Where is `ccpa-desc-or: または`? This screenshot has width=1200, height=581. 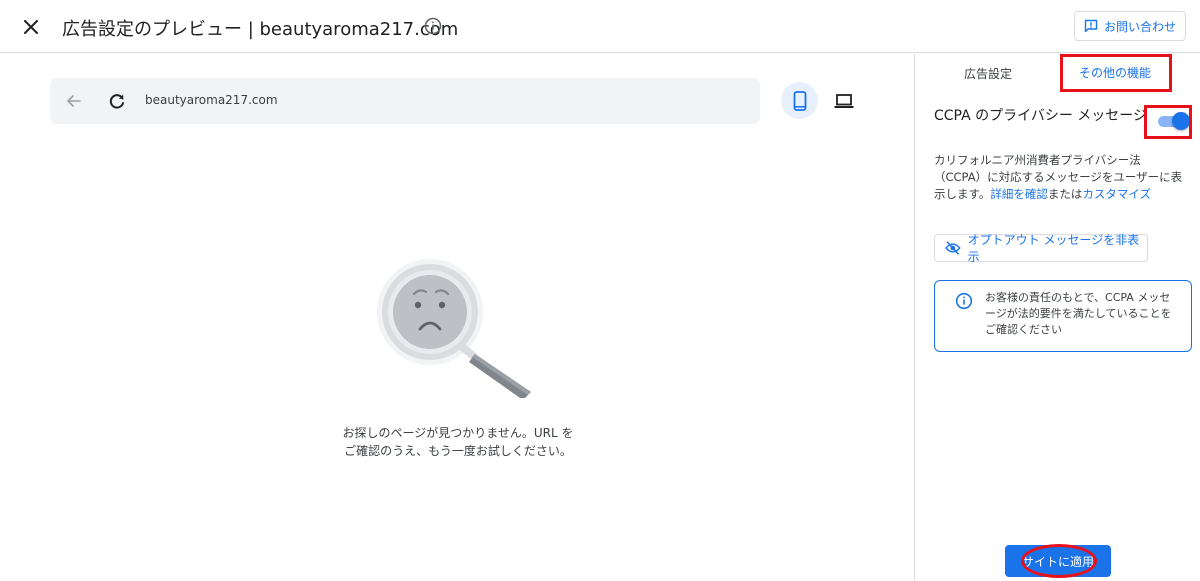
ccpa-desc-or: または is located at coordinates (1065, 194).